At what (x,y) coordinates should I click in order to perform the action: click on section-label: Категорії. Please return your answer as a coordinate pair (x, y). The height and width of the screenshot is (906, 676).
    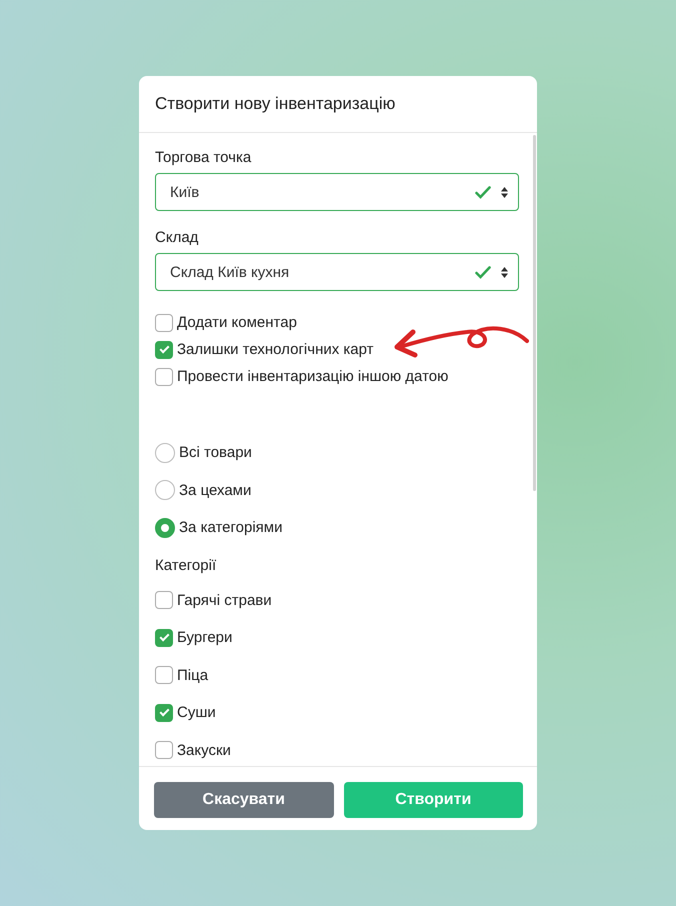
    Looking at the image, I should click on (186, 565).